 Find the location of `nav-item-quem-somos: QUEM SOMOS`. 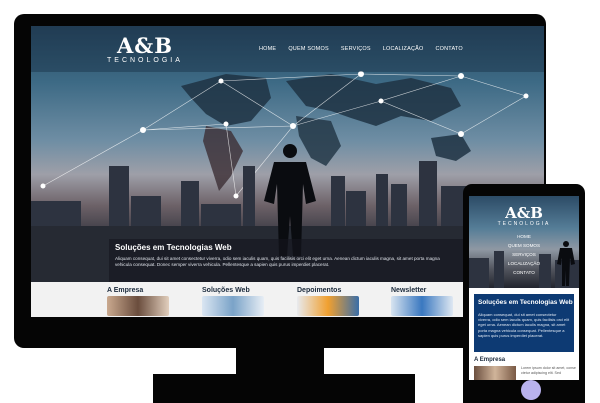

nav-item-quem-somos: QUEM SOMOS is located at coordinates (308, 49).